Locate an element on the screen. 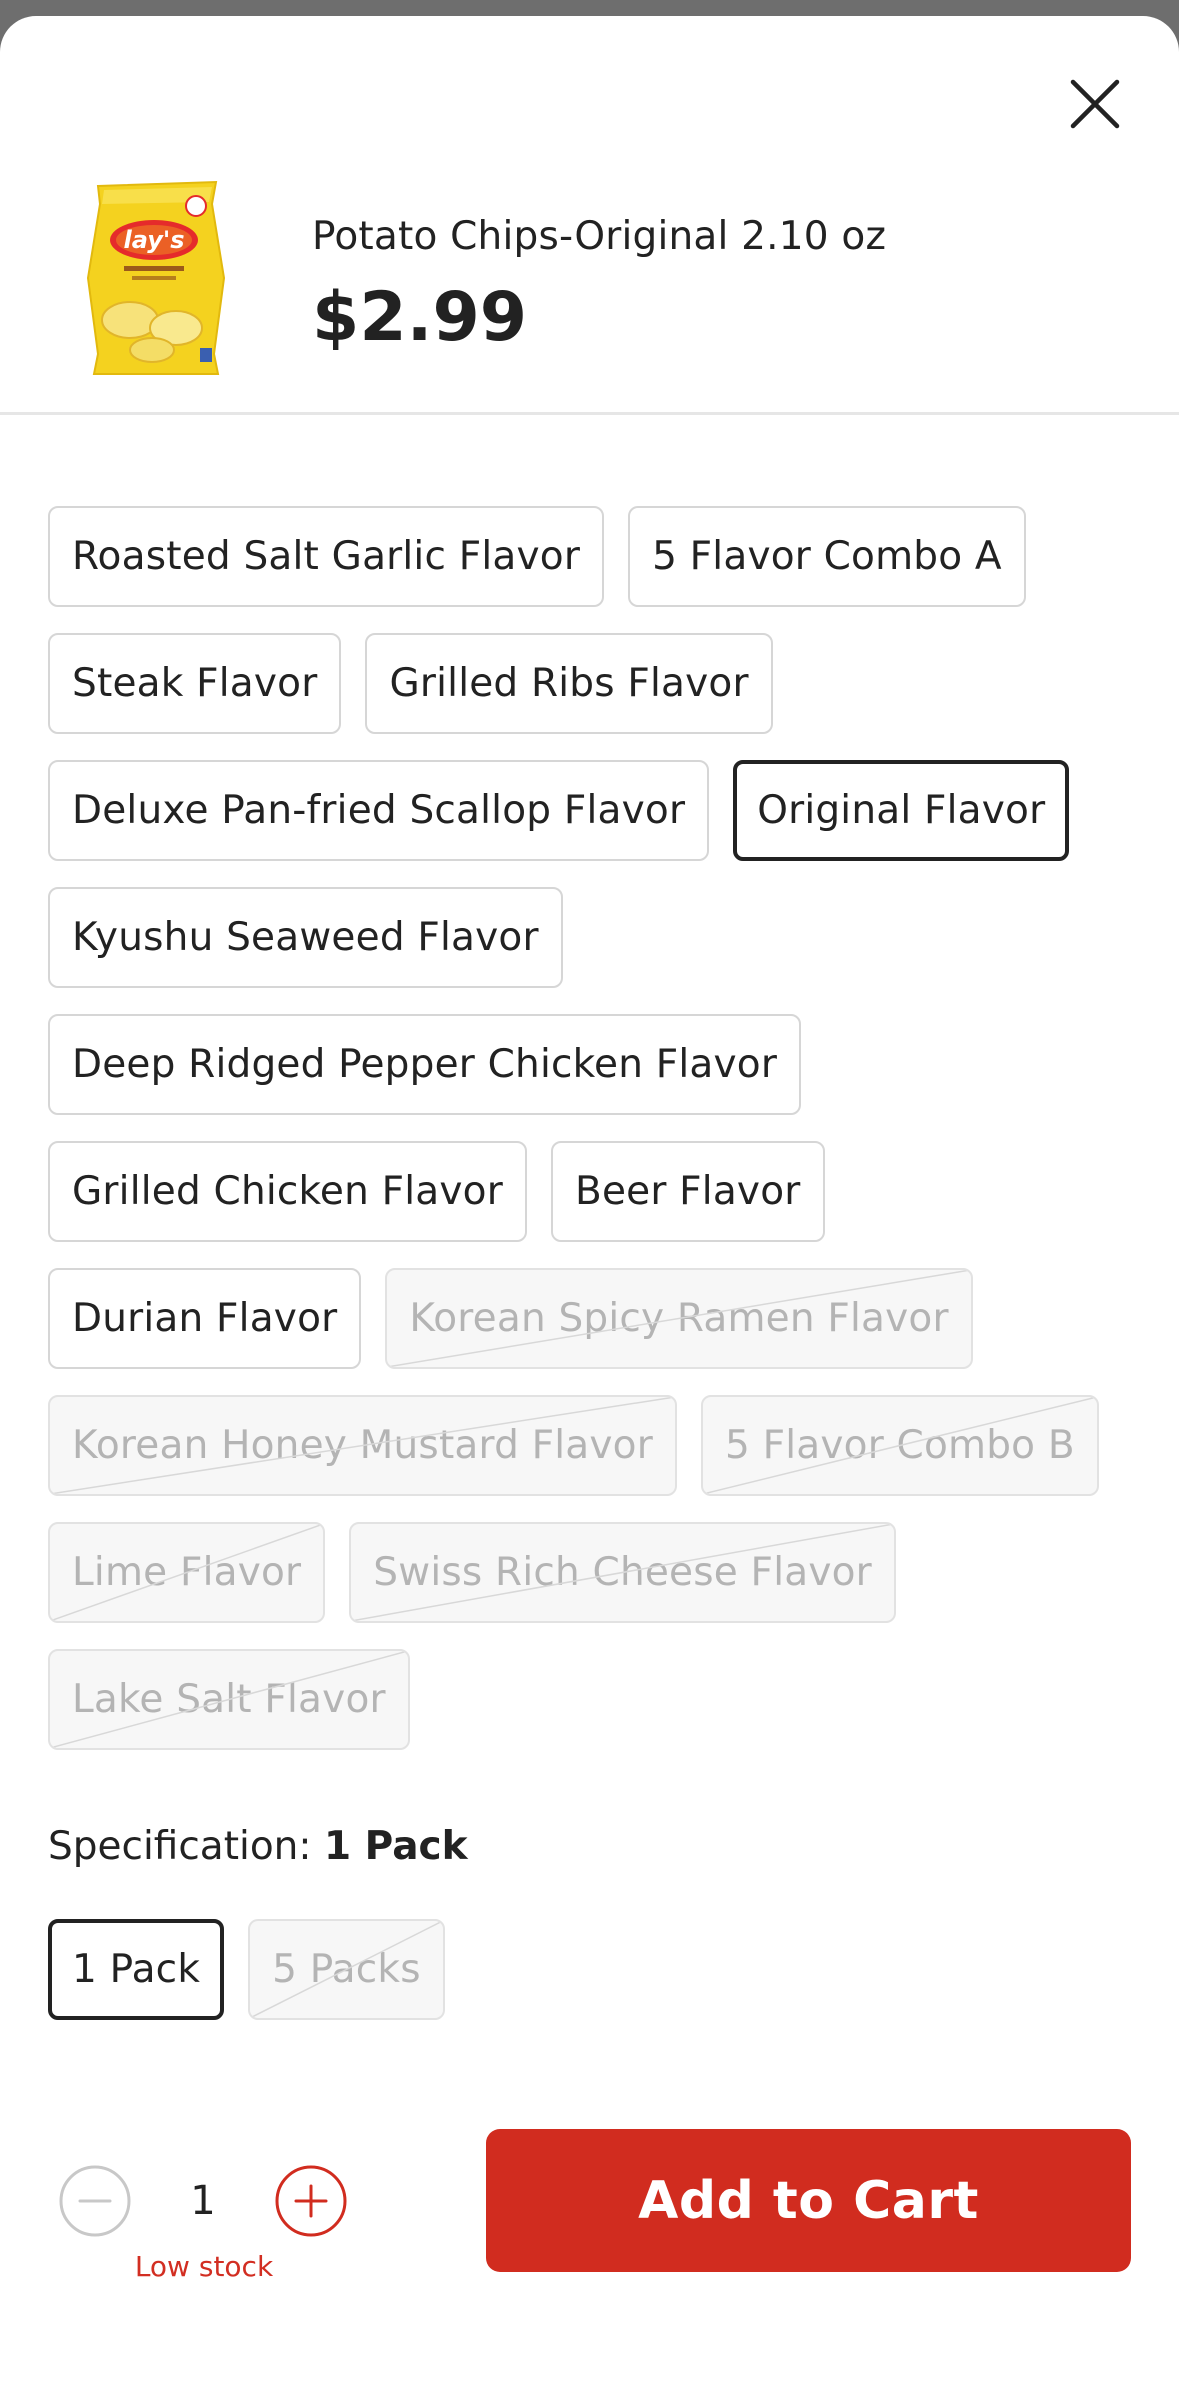 This screenshot has width=1179, height=2396. flavor-option-label: Beer Flavor is located at coordinates (687, 1191).